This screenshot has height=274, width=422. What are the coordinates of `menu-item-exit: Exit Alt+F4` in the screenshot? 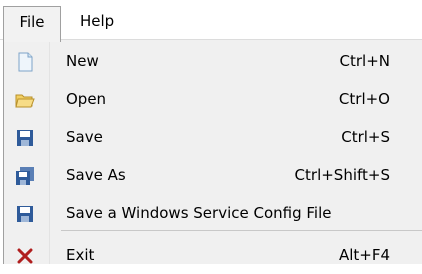 It's located at (213, 255).